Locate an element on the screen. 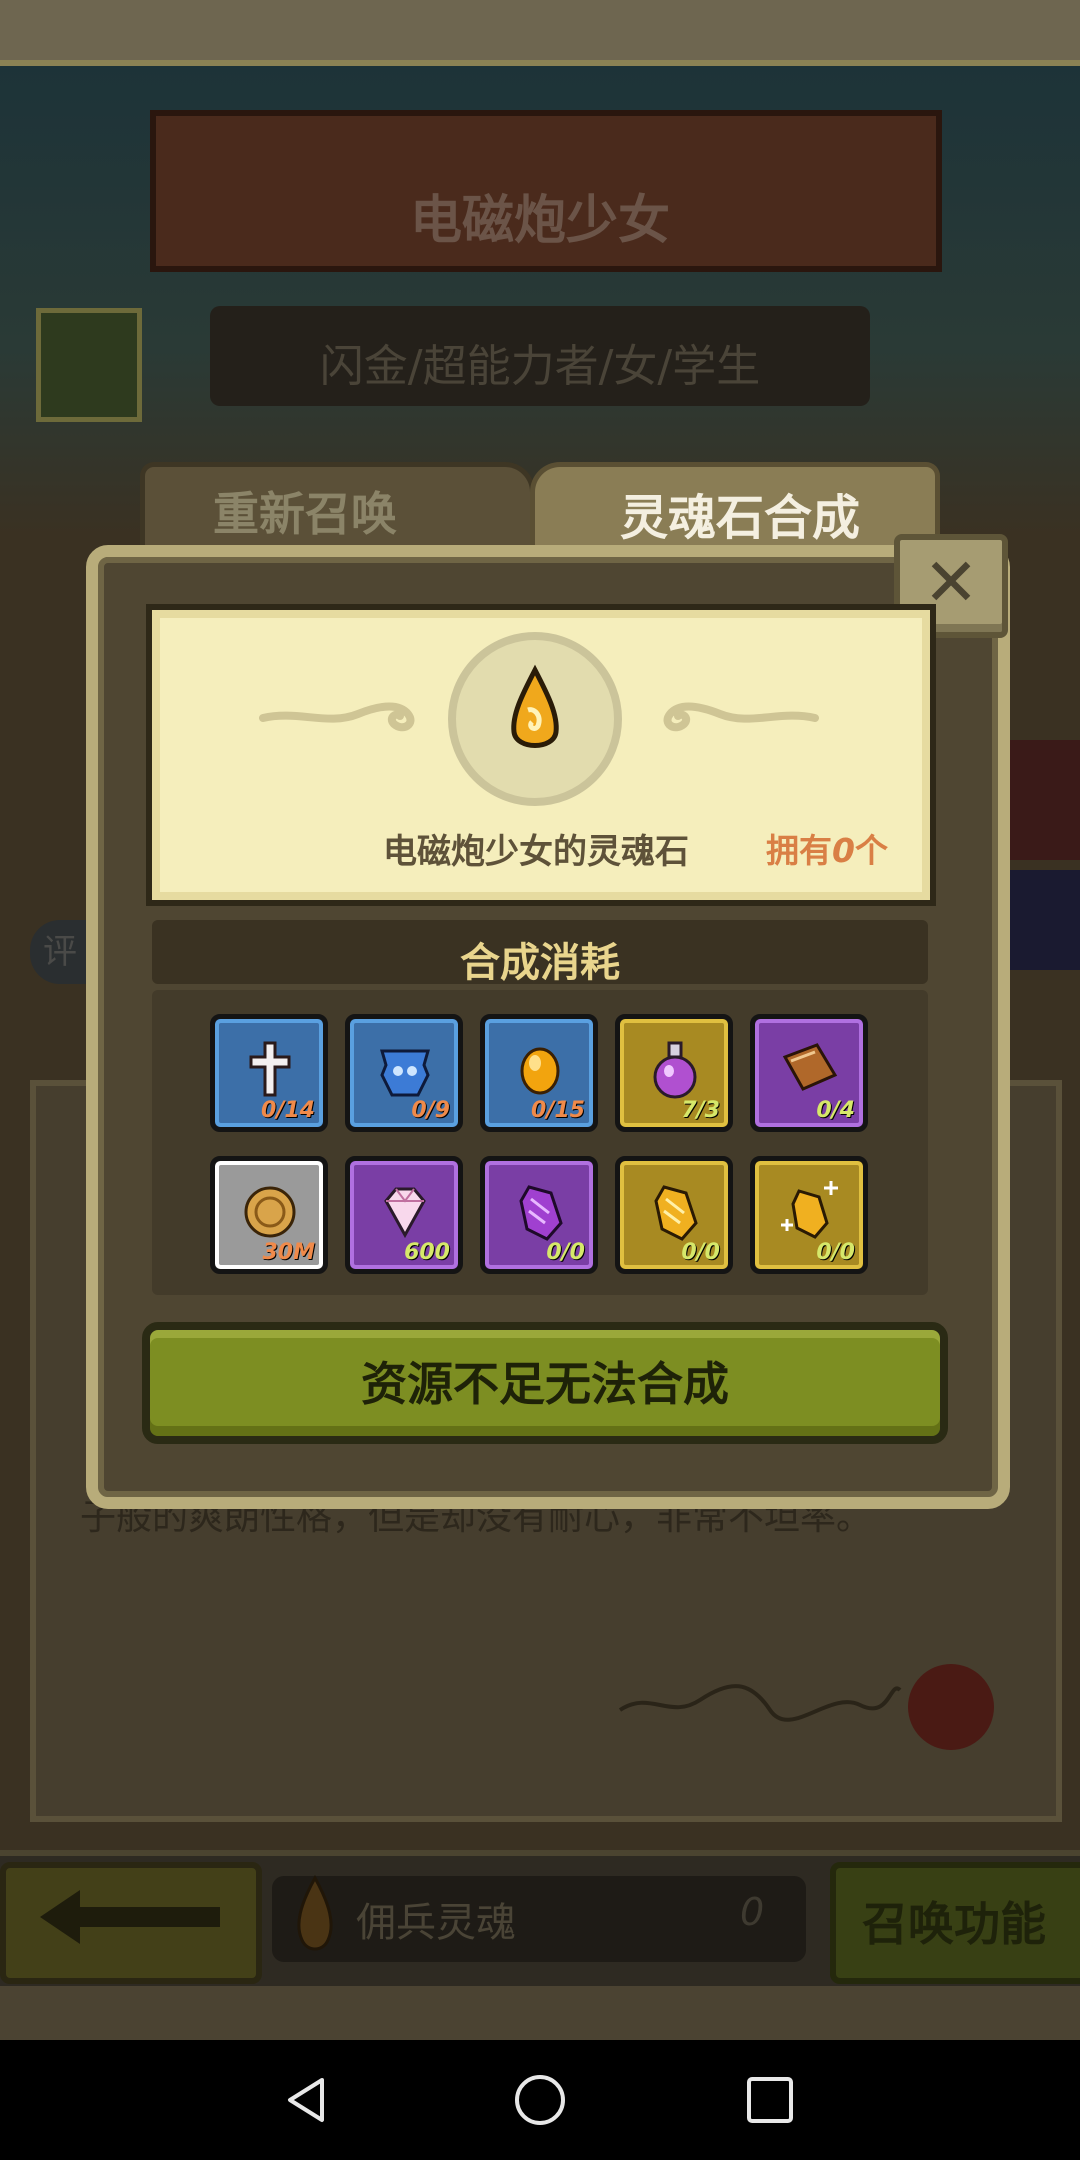 This screenshot has height=2160, width=1080. tab-resummon-label: 重新召唤 is located at coordinates (305, 514).